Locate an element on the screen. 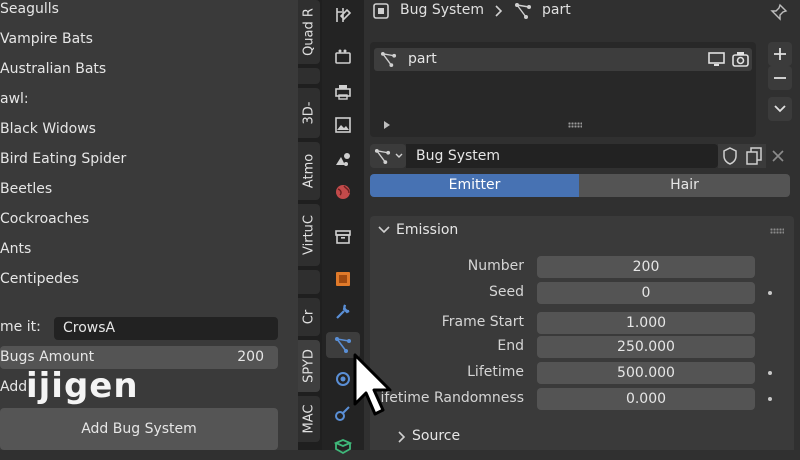 The height and width of the screenshot is (460, 800). tab-label: Quad R is located at coordinates (309, 32).